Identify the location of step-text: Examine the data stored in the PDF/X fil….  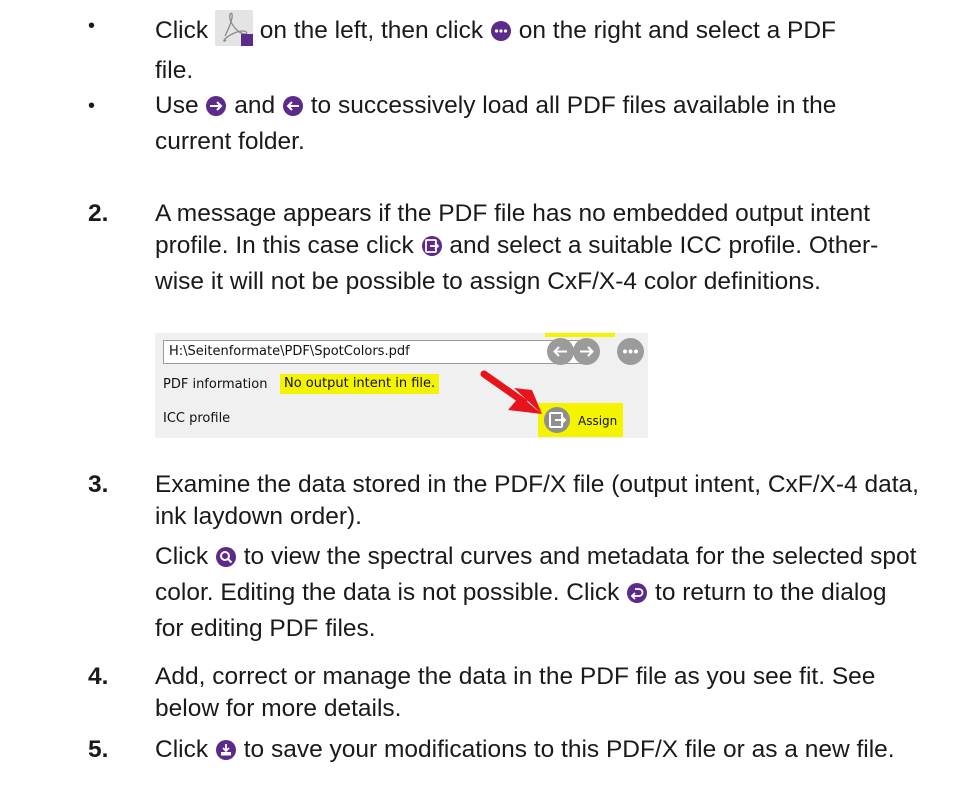
(537, 484).